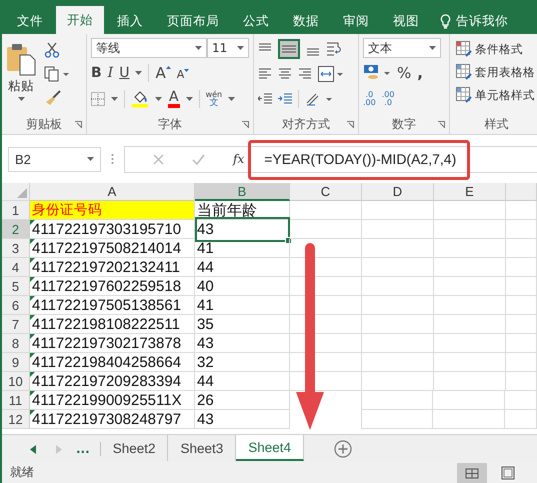  What do you see at coordinates (472, 472) in the screenshot?
I see `normal-view-icon` at bounding box center [472, 472].